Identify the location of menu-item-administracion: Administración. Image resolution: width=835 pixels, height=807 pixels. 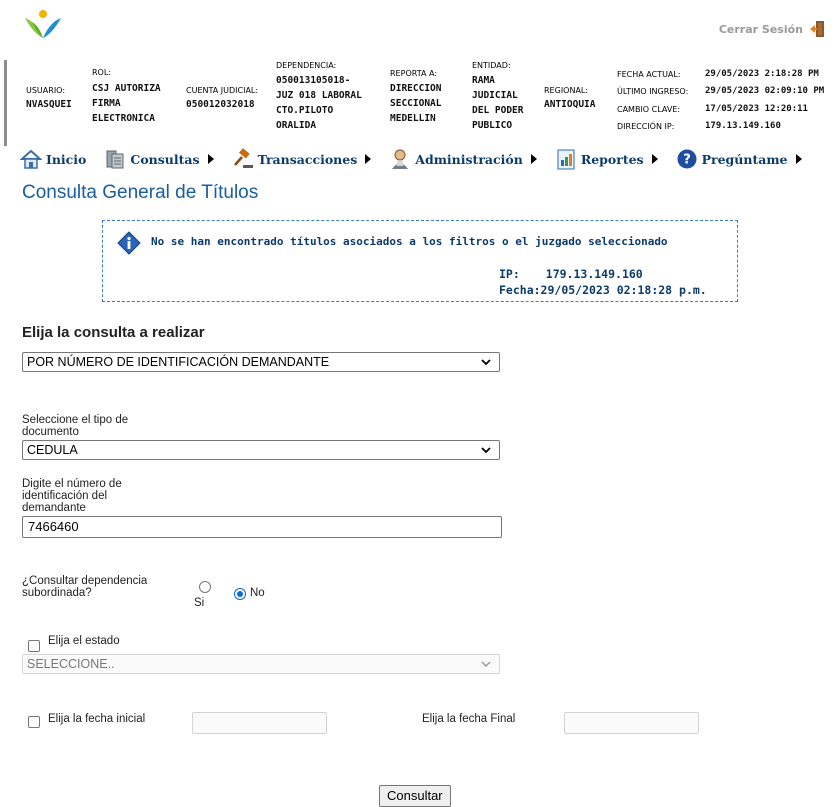
(463, 159).